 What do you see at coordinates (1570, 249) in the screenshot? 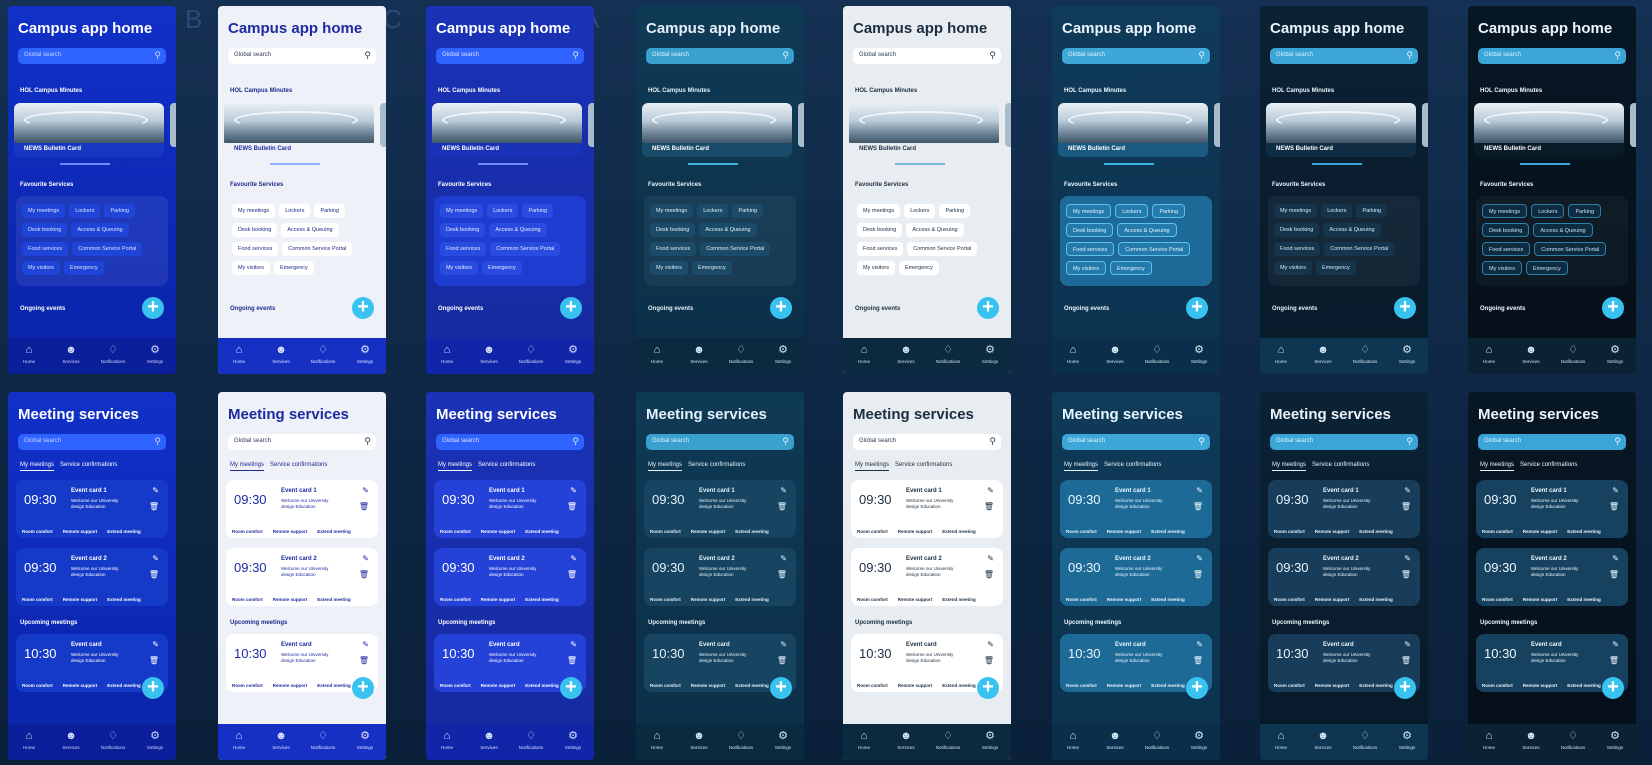
I see `service-chip: Common Service Portal` at bounding box center [1570, 249].